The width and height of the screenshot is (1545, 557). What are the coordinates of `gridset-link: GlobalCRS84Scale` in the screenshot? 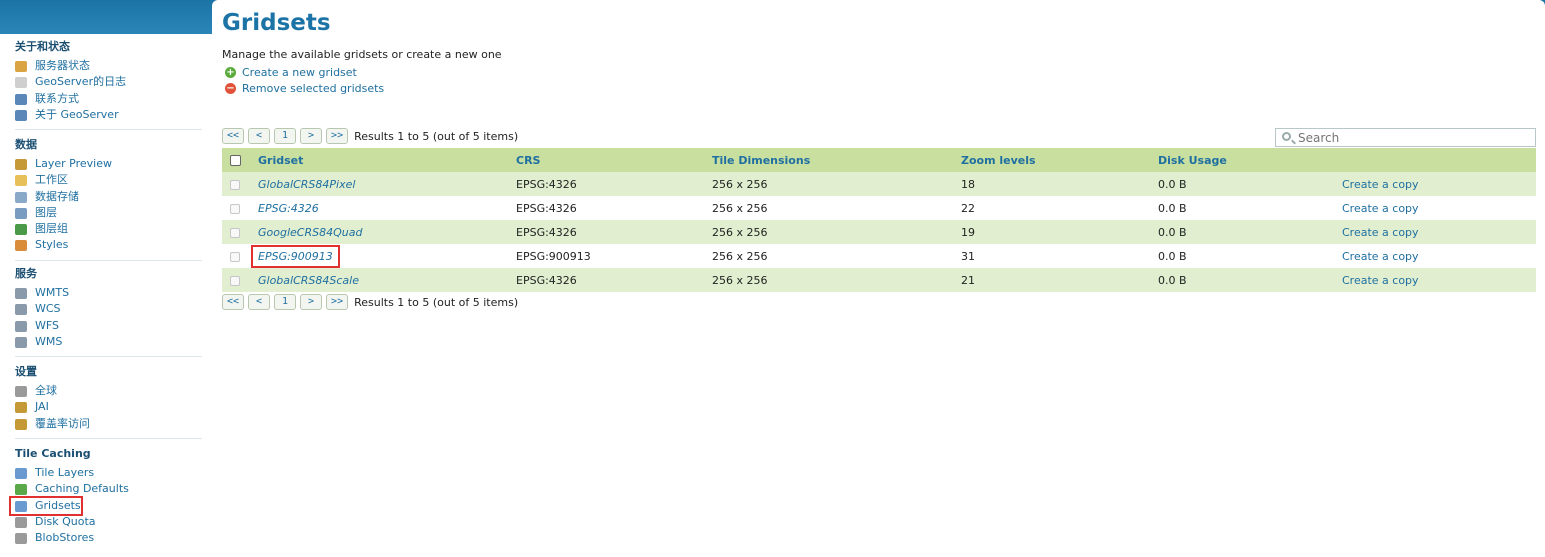 It's located at (308, 280).